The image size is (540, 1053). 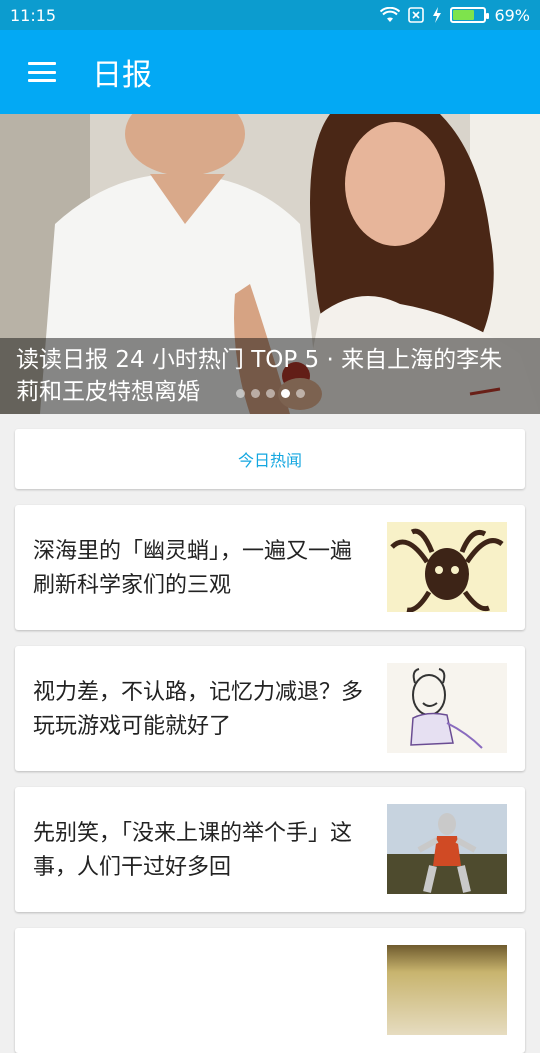 I want to click on charging-bolt-icon, so click(x=437, y=15).